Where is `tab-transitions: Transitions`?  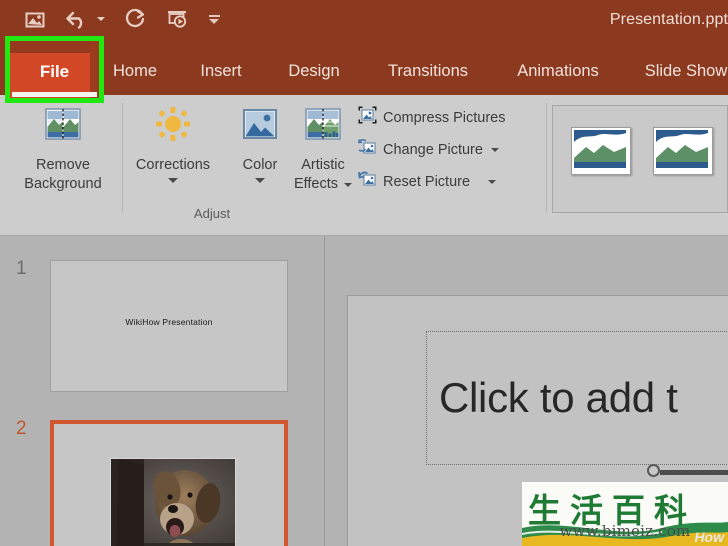 tab-transitions: Transitions is located at coordinates (428, 71).